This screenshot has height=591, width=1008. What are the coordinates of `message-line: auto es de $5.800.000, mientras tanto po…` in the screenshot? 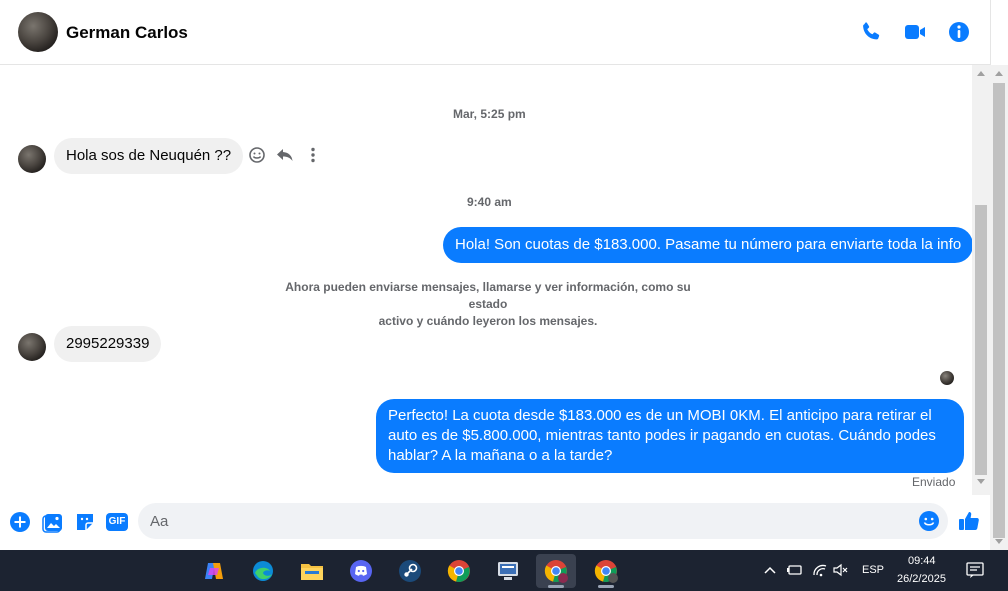 It's located at (662, 435).